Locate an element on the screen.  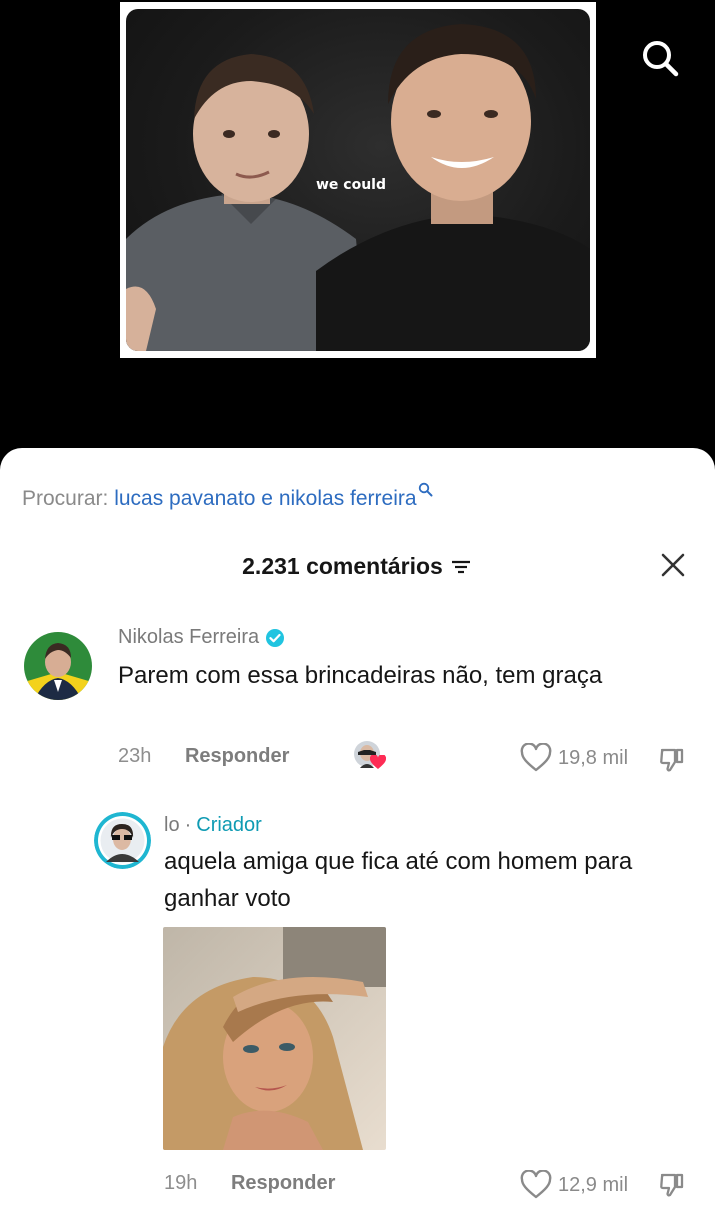
comment-time: 19h is located at coordinates (181, 1183).